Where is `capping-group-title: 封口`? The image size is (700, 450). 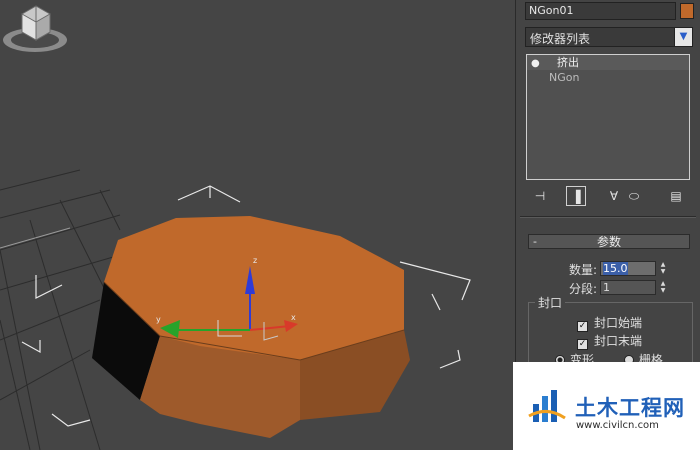
capping-group-title: 封口 is located at coordinates (550, 302).